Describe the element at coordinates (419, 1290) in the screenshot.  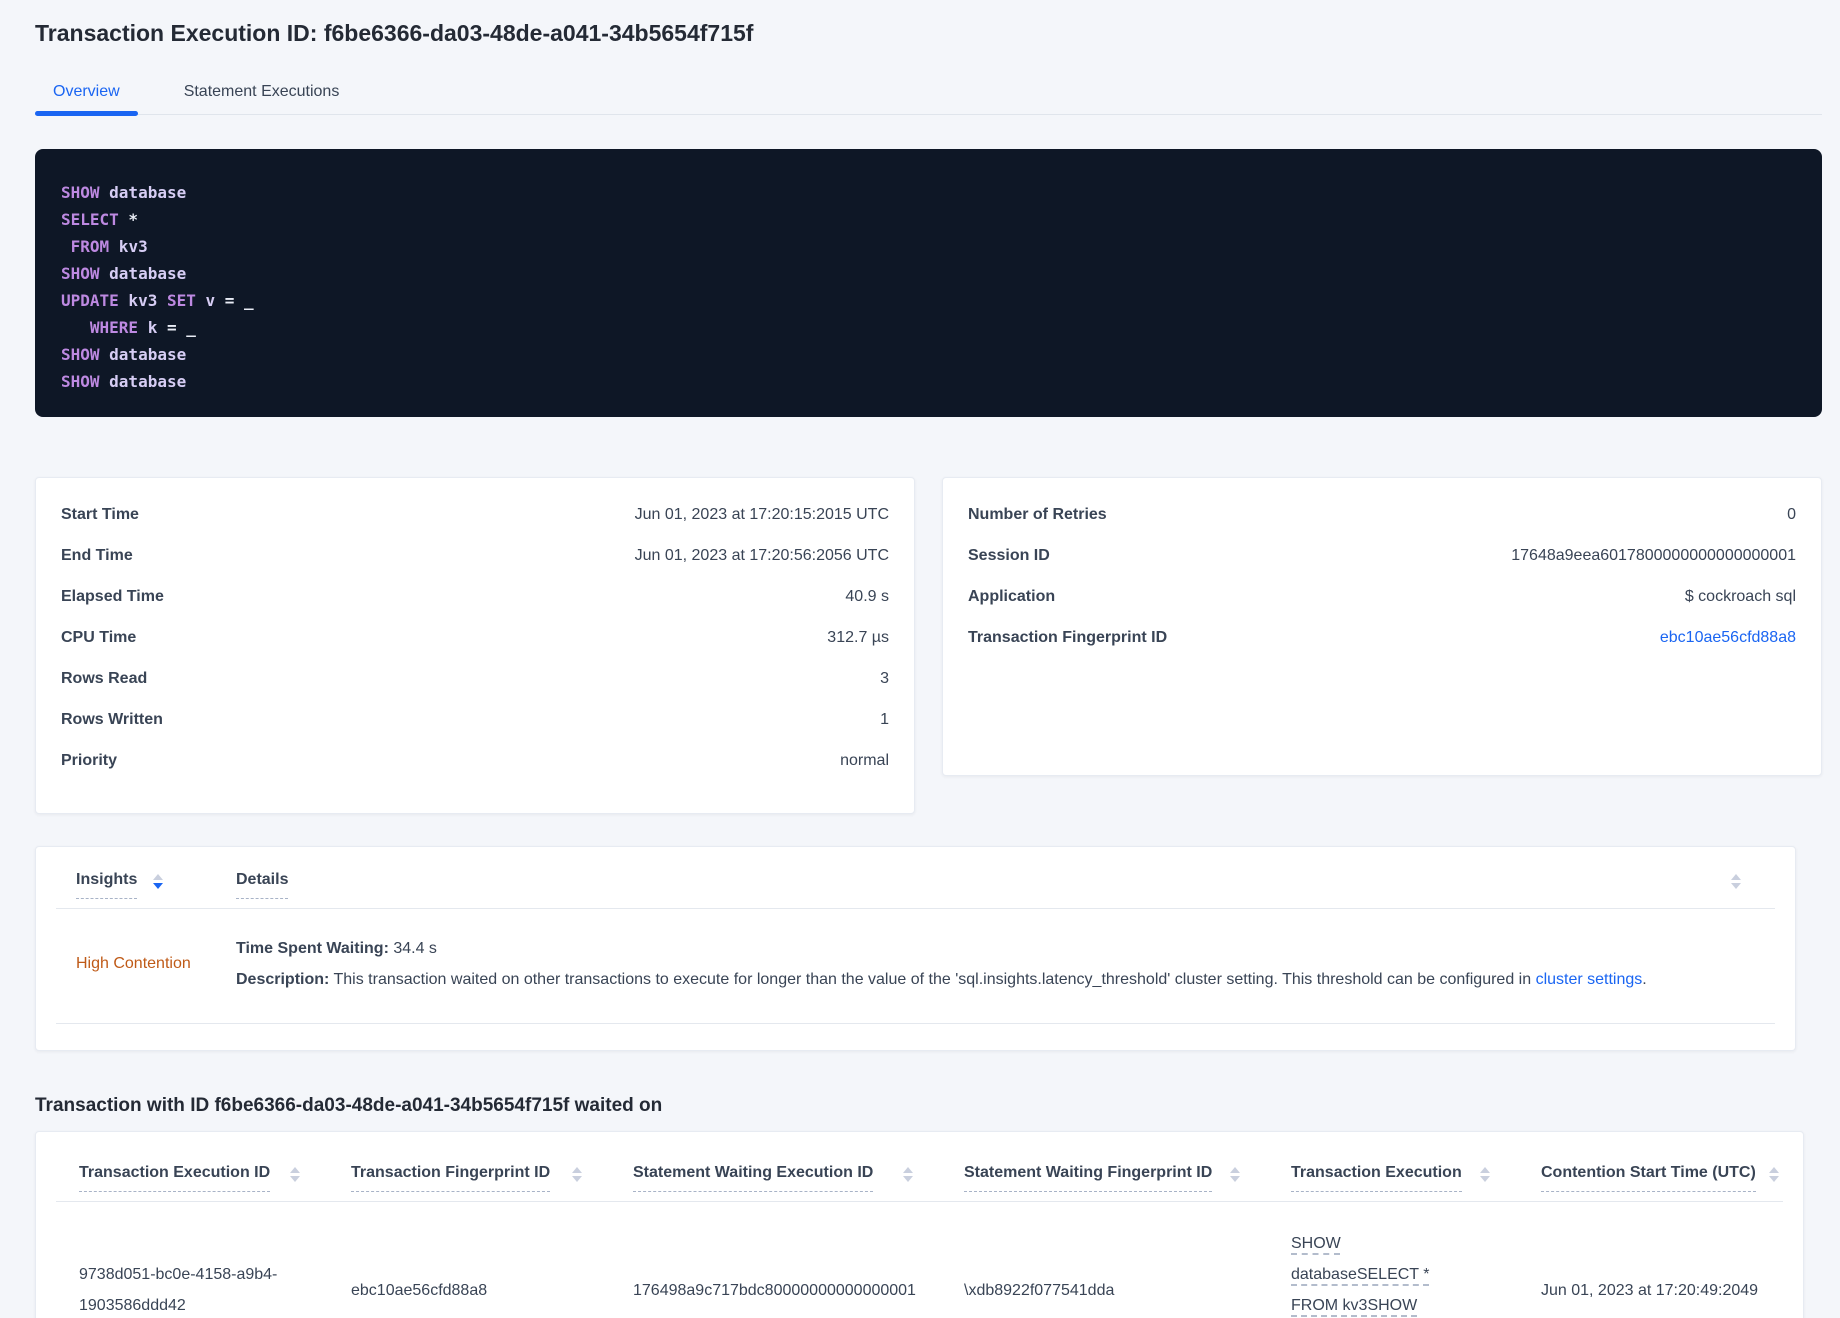
I see `cell-value: ebc10ae56cfd88a8` at that location.